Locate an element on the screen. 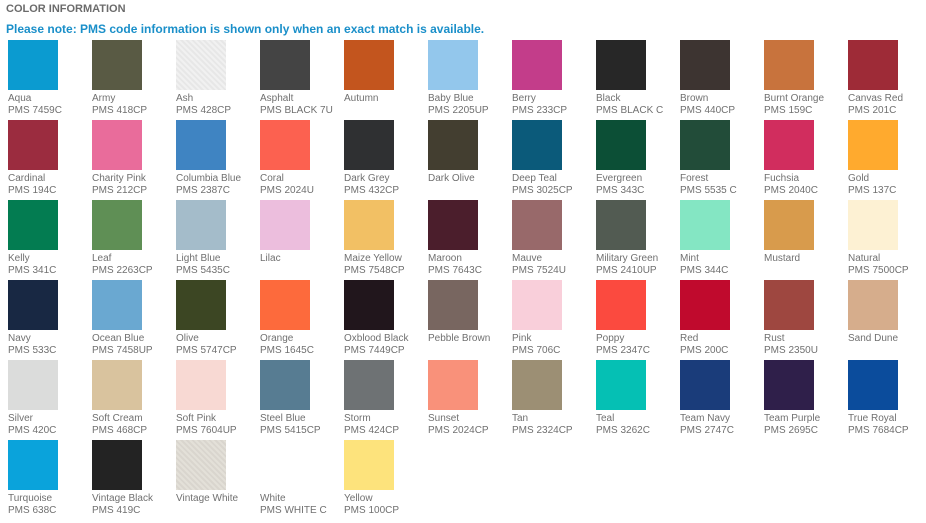 The width and height of the screenshot is (926, 523). color-swatch-item-mint: Mint PMS 344C is located at coordinates (714, 240).